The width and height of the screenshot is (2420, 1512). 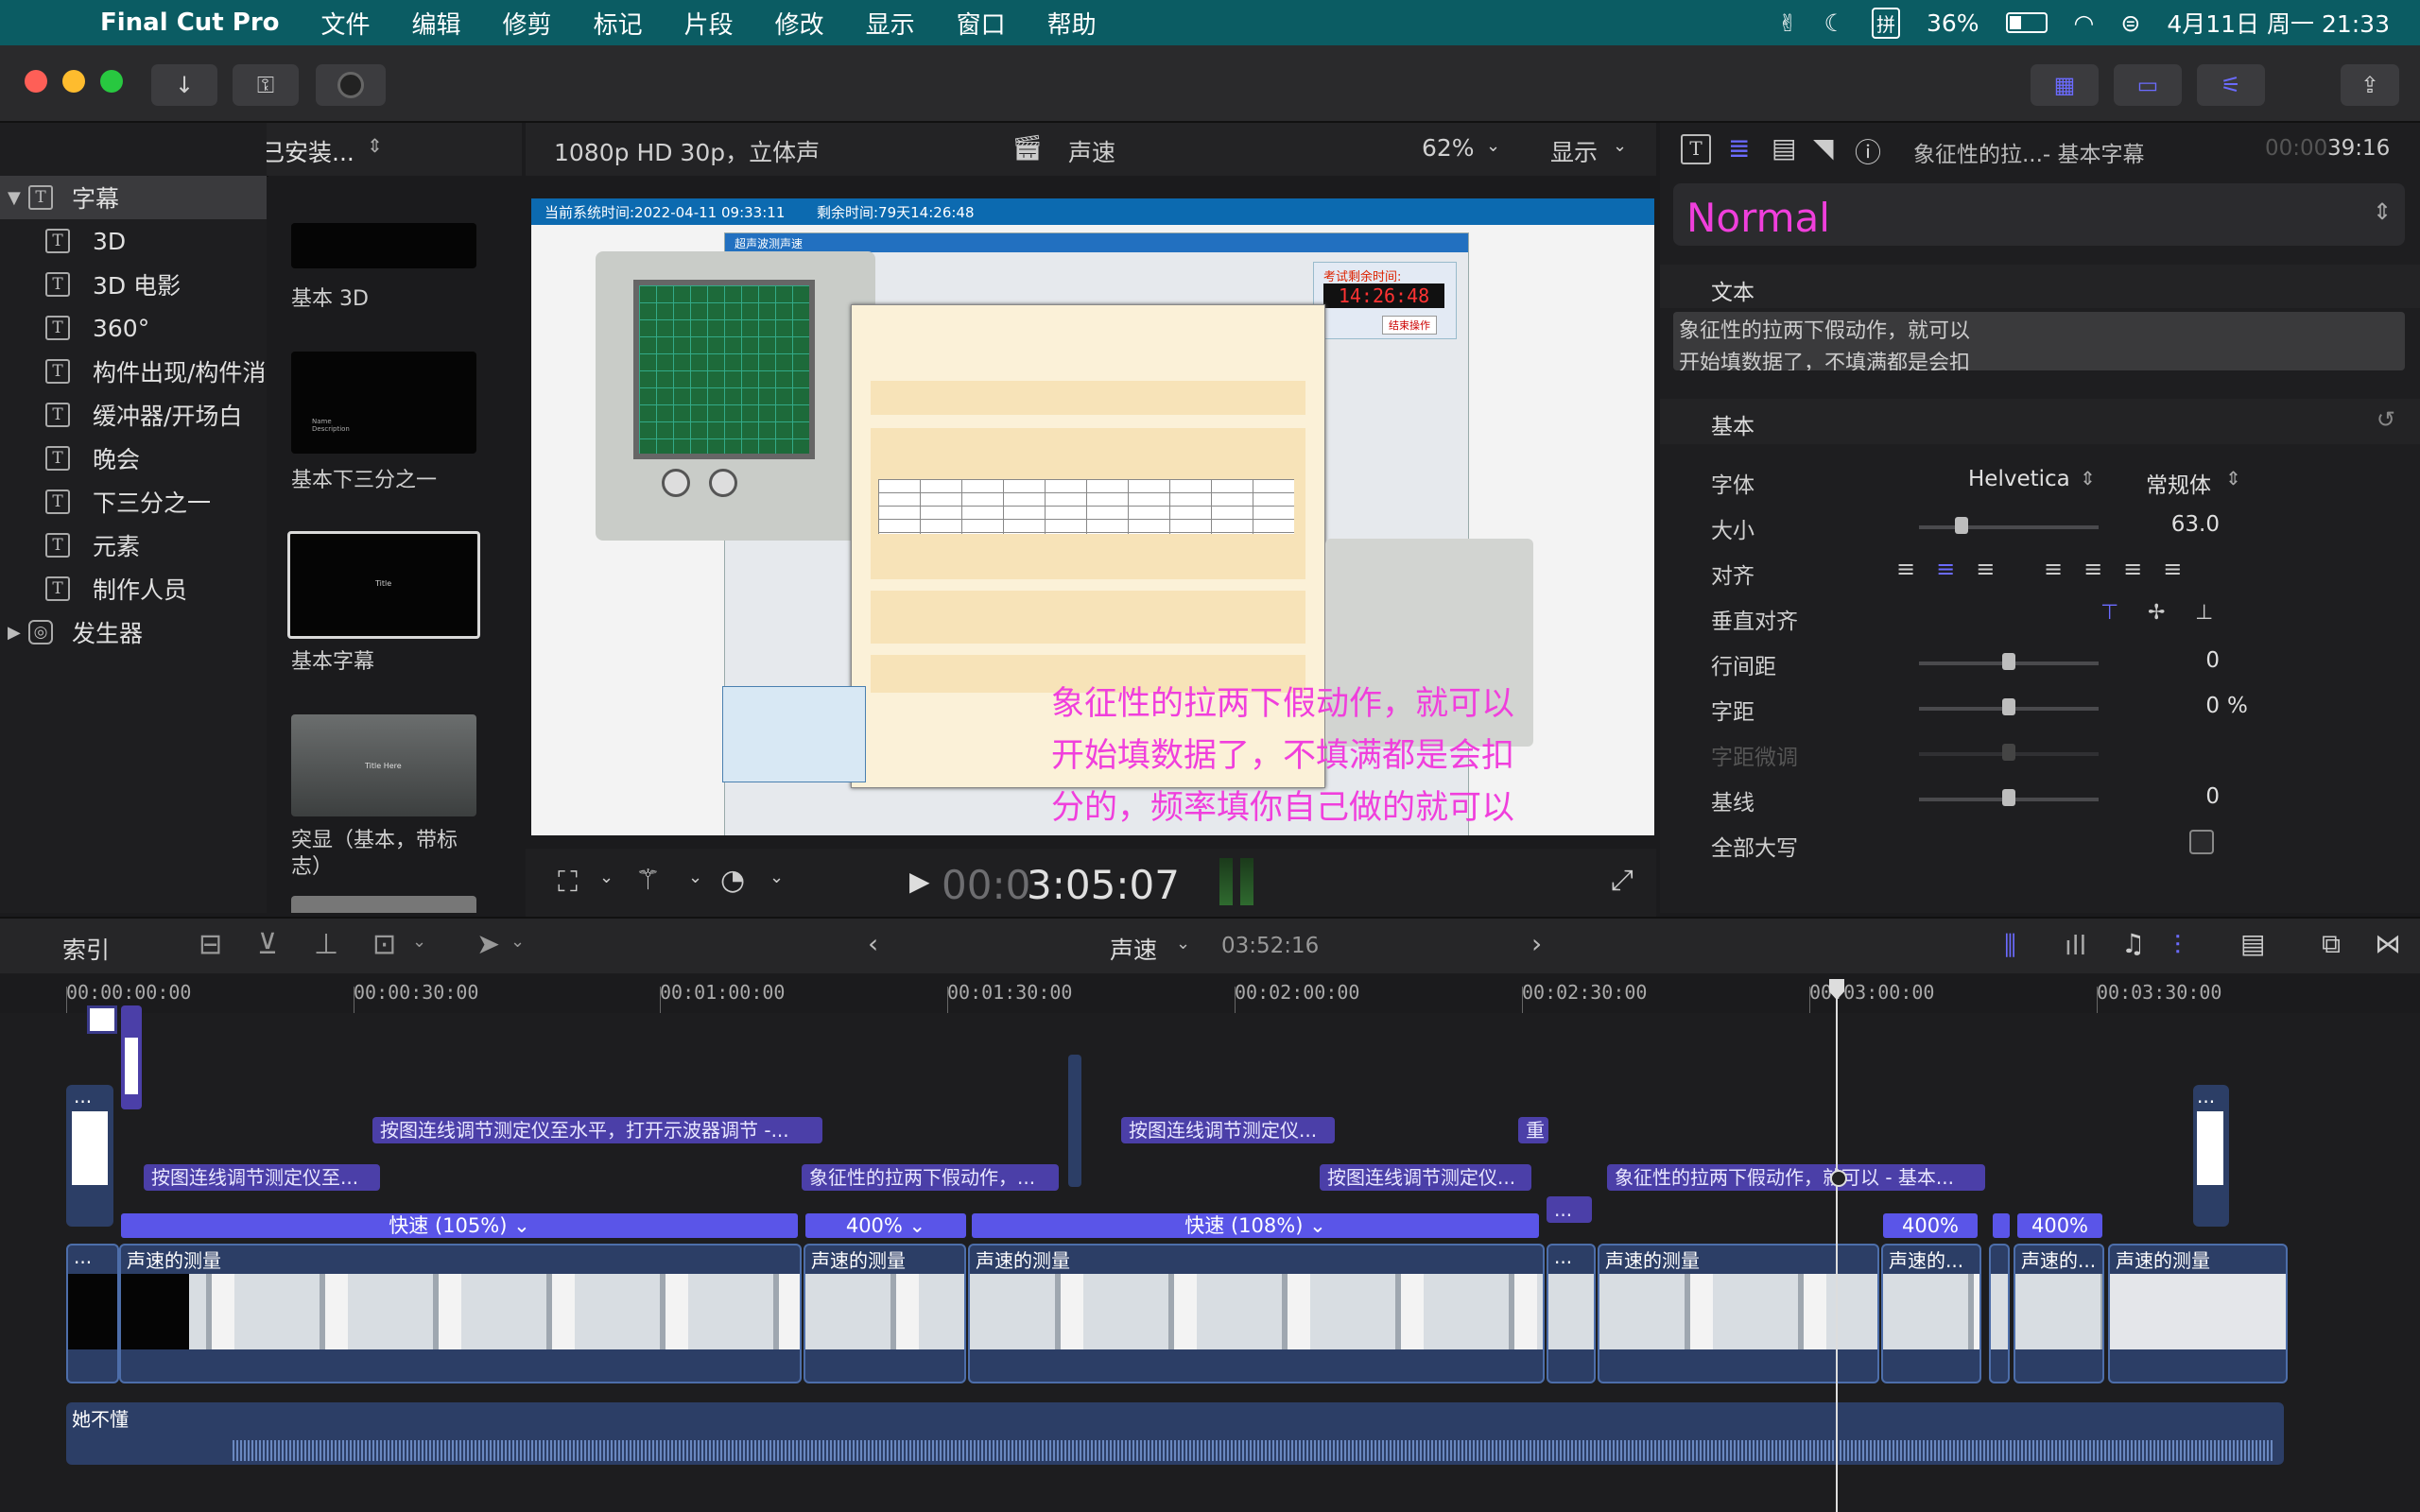 I want to click on align-buttons-icon: ≡≡≡ ≡≡≡≡, so click(x=2049, y=569).